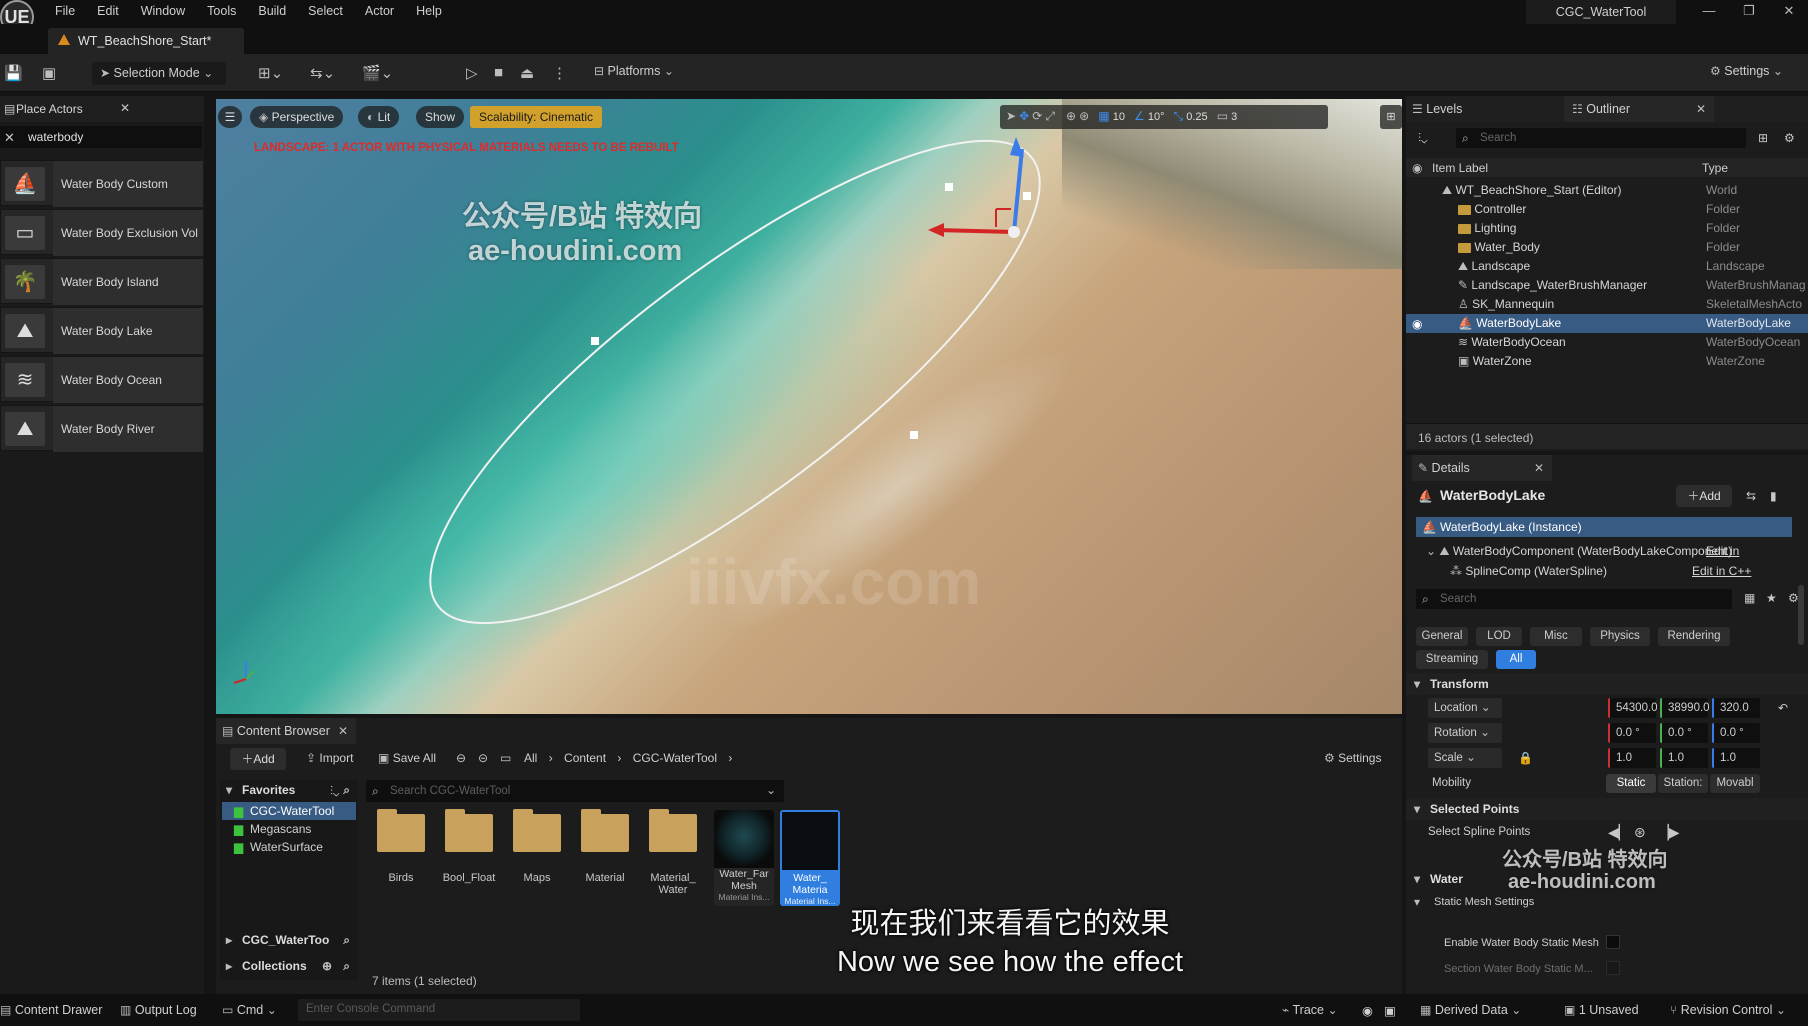 This screenshot has height=1026, width=1808. I want to click on more-icon: ▮, so click(1773, 496).